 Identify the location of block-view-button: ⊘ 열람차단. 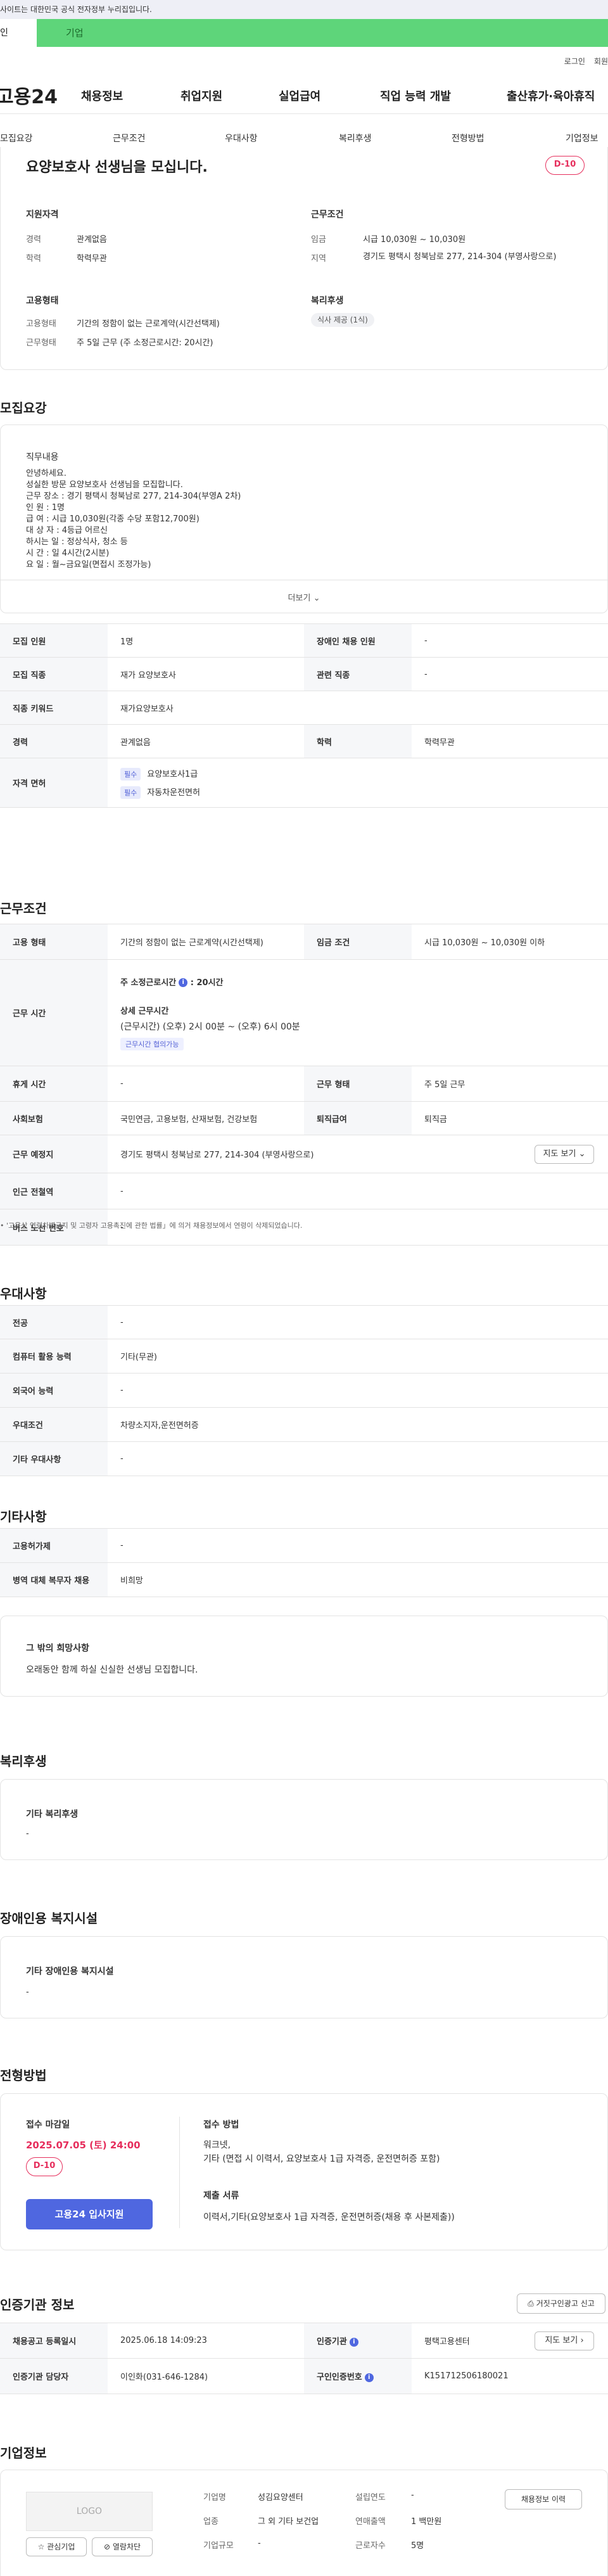
(122, 2546).